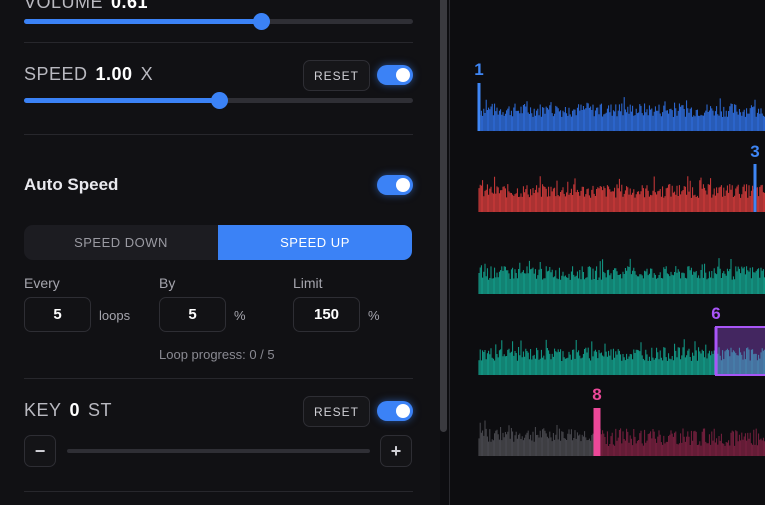  What do you see at coordinates (308, 283) in the screenshot?
I see `limit-label: Limit` at bounding box center [308, 283].